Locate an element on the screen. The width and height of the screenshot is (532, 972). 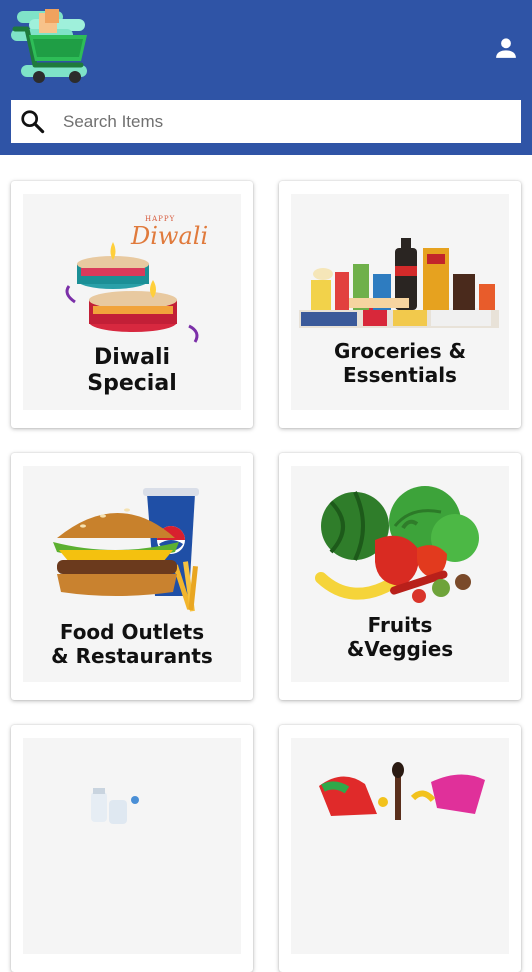
category-title: Fruits &Veggies is located at coordinates (400, 637).